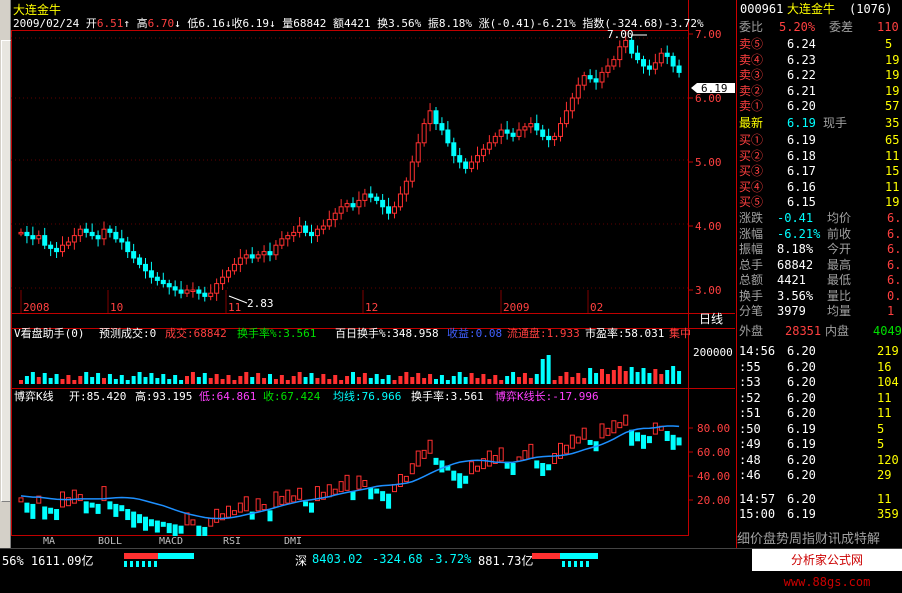  I want to click on site-logo: 分析家公式网 www.88gs.com, so click(827, 569).